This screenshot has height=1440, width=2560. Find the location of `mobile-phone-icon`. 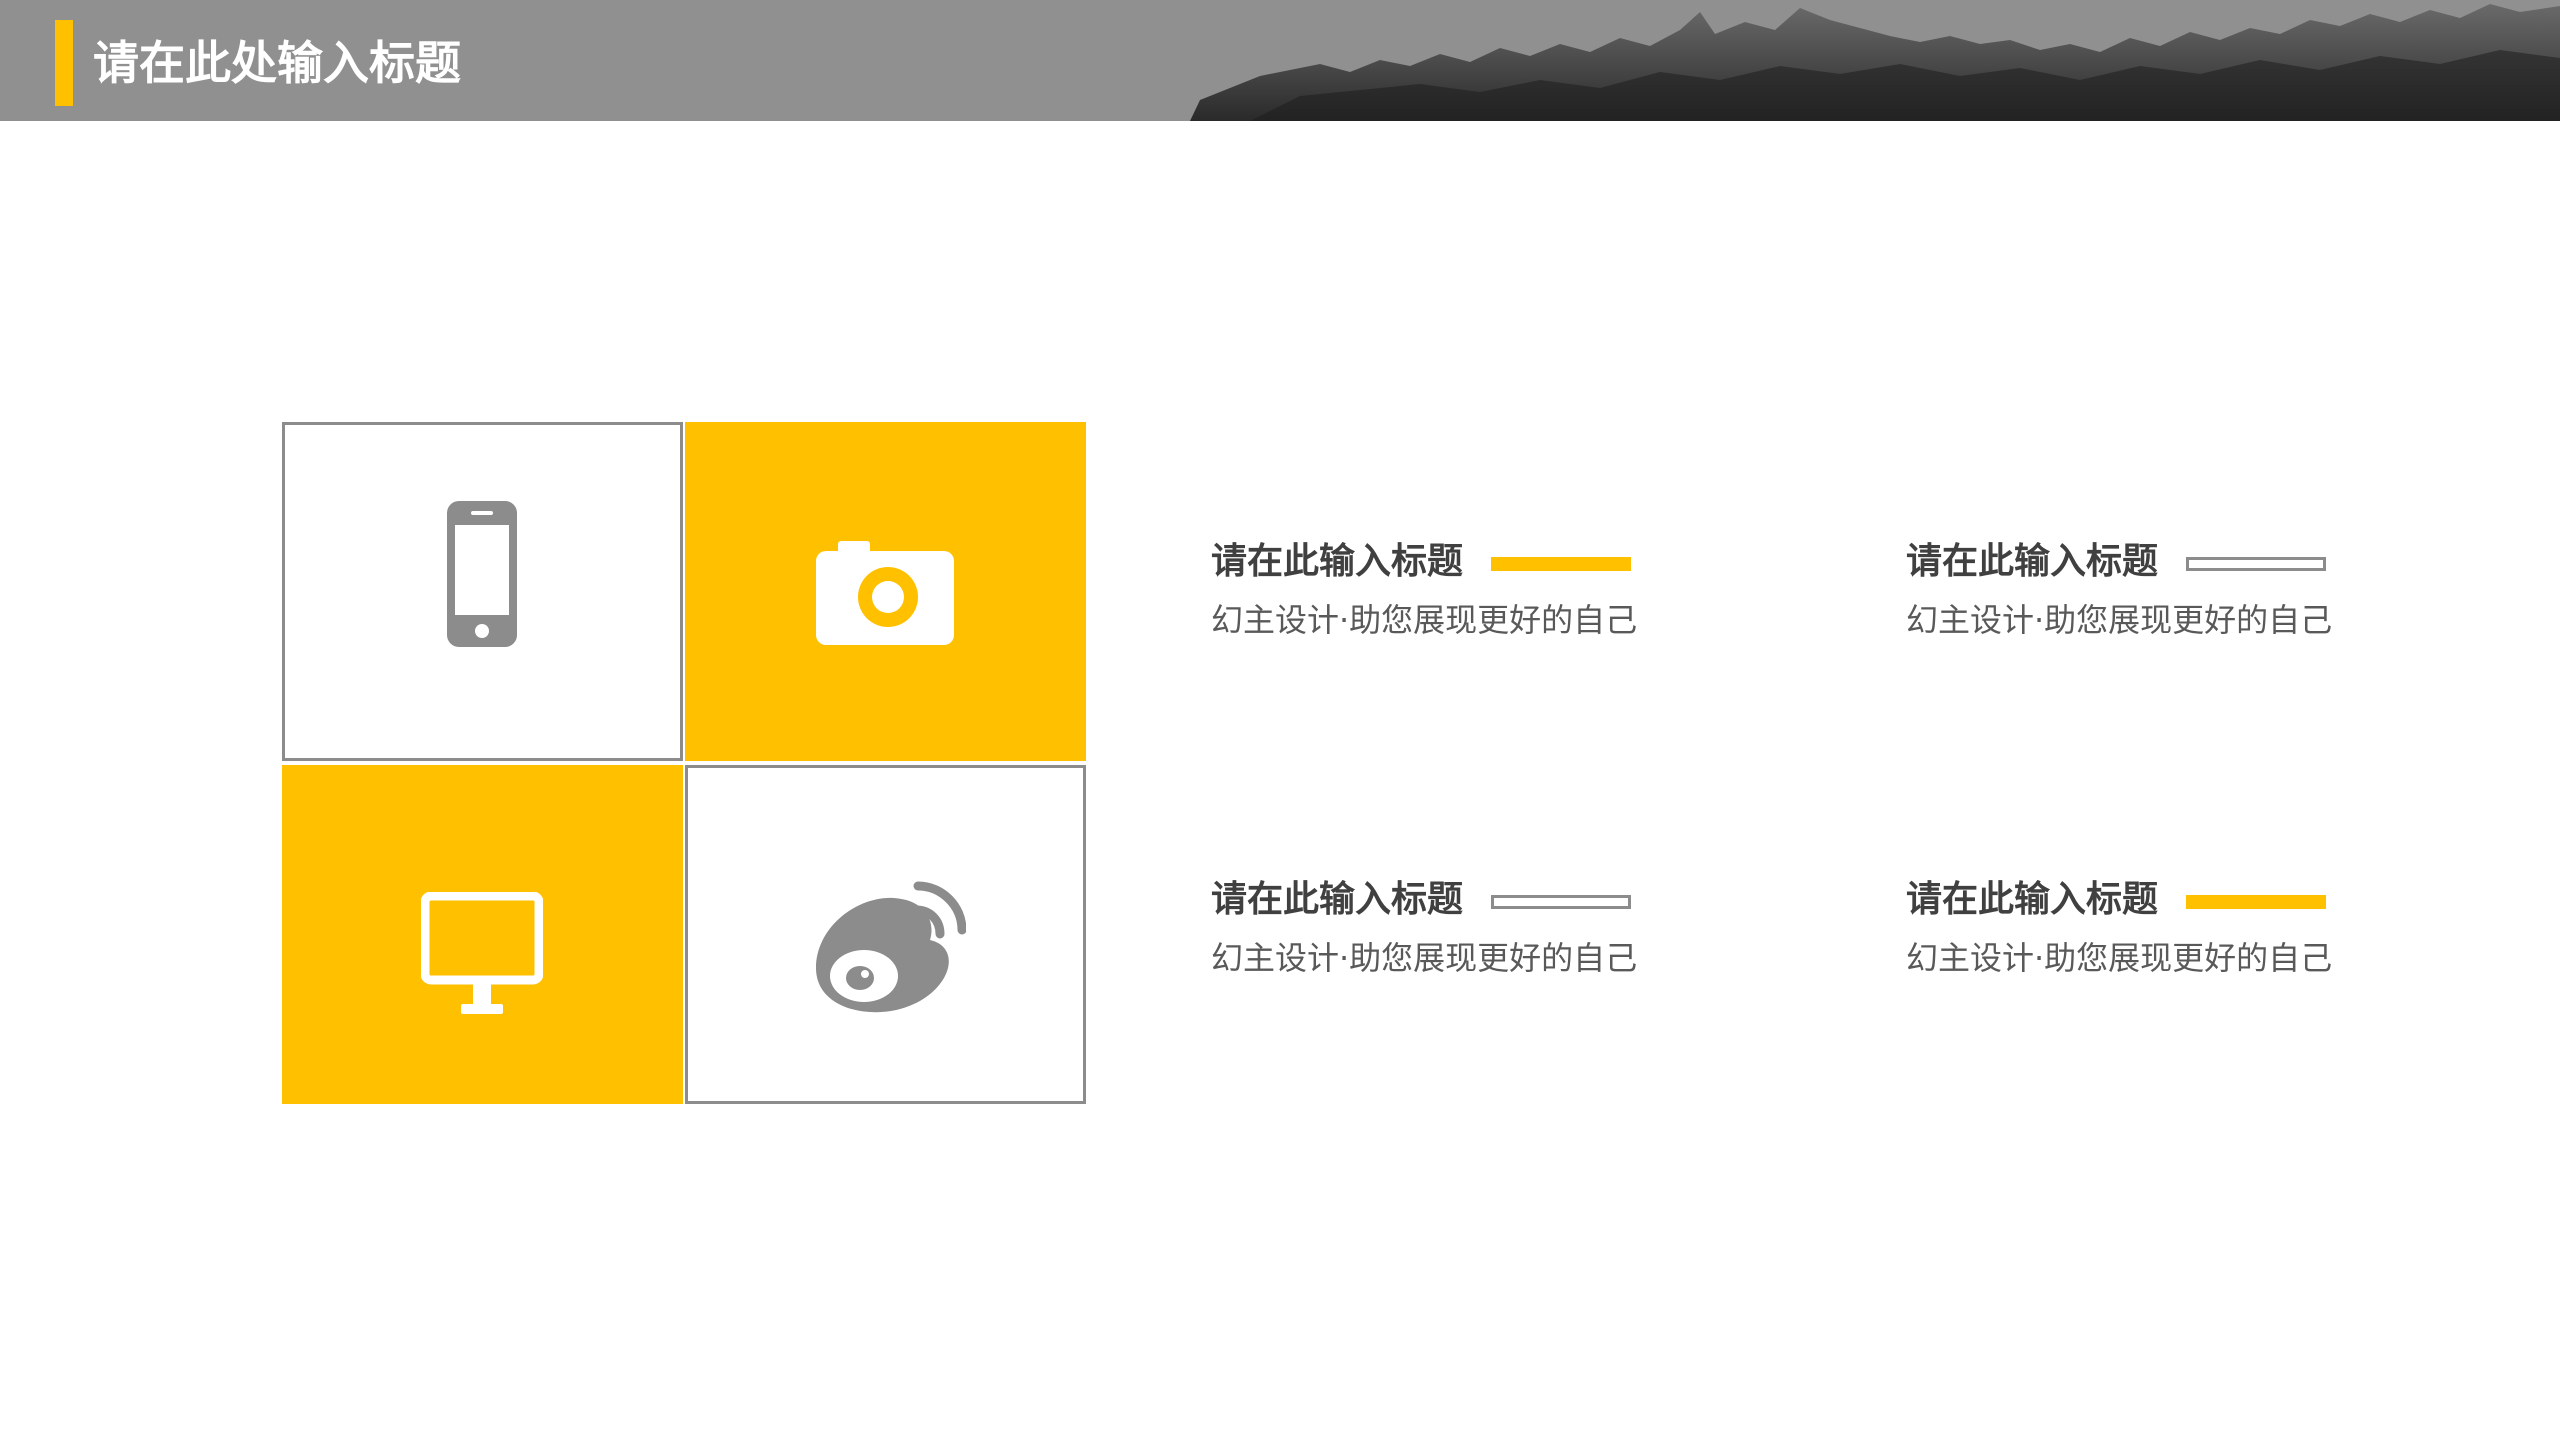

mobile-phone-icon is located at coordinates (482, 574).